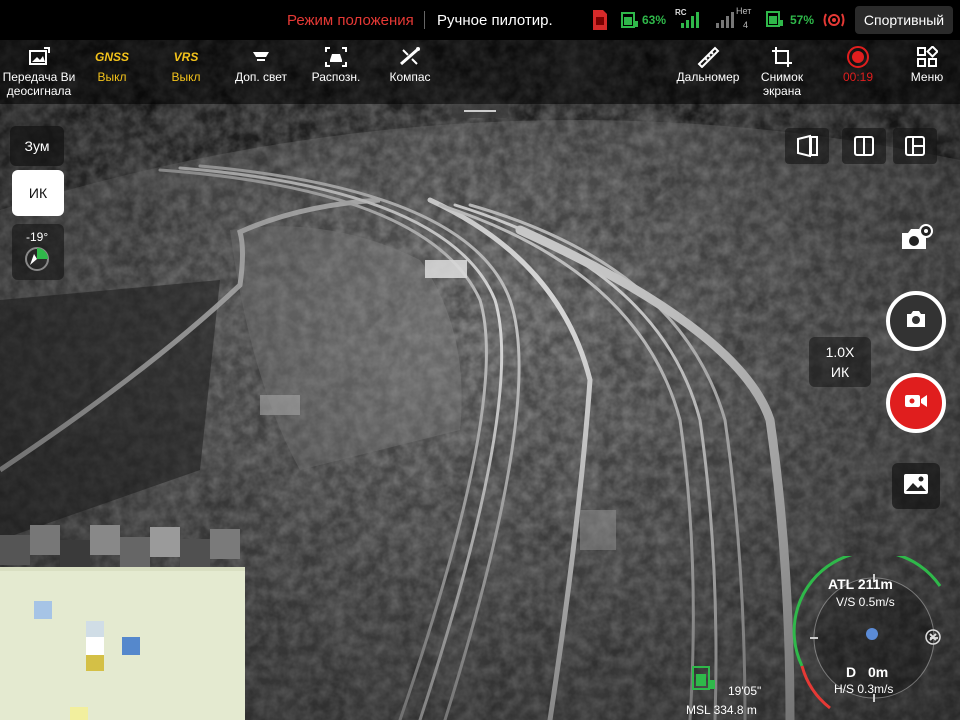 The height and width of the screenshot is (720, 960). I want to click on zoom-camera-button: Зум, so click(37, 146).